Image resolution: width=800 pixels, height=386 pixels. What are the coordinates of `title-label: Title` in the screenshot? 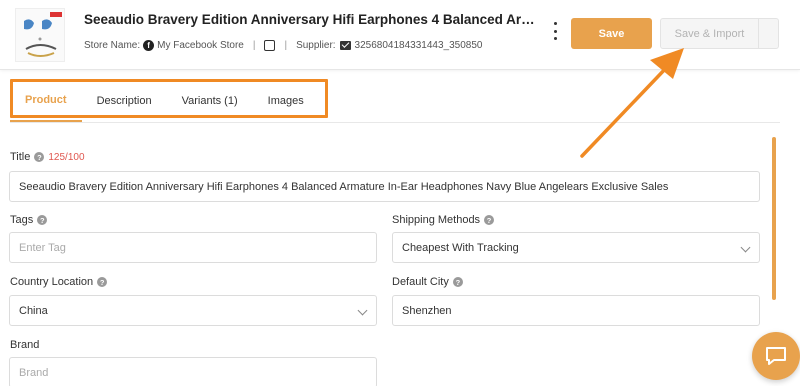 It's located at (20, 157).